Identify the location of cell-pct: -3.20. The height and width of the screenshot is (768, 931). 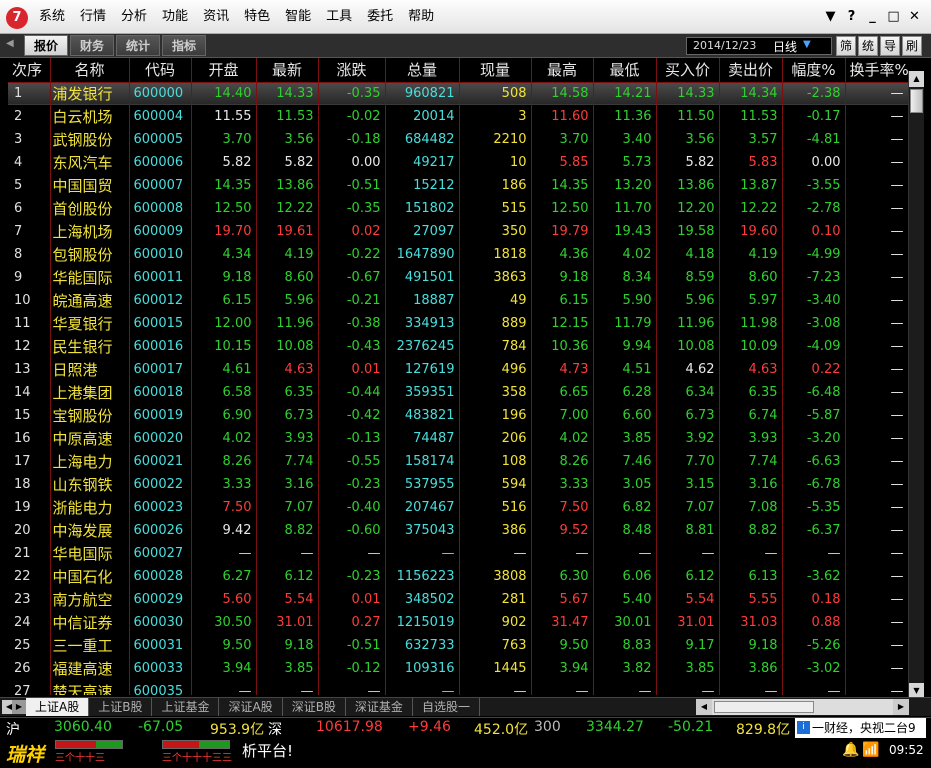
(814, 438).